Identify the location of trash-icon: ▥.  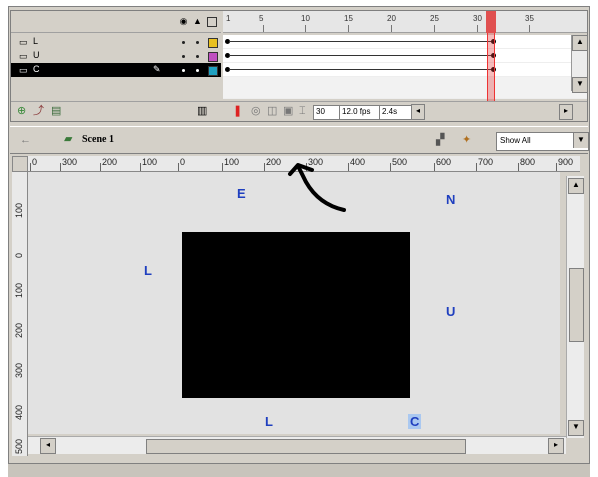
(202, 111).